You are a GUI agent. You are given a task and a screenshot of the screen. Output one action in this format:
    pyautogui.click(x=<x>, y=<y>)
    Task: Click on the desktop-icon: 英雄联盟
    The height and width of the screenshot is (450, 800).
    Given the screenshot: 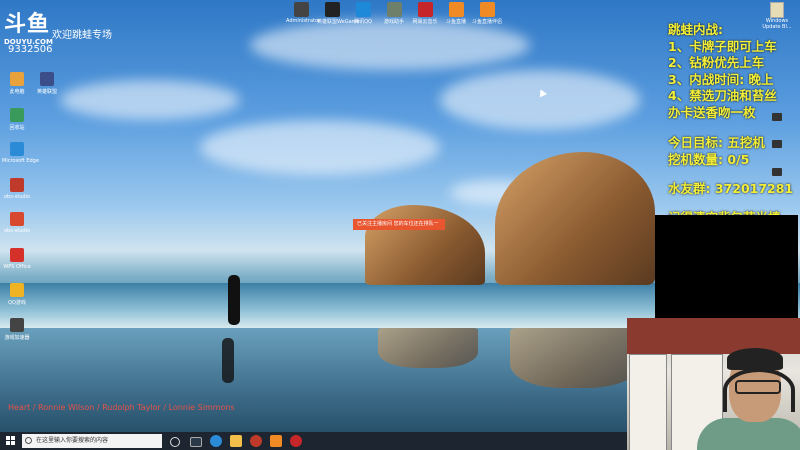 What is the action you would take?
    pyautogui.click(x=47, y=83)
    